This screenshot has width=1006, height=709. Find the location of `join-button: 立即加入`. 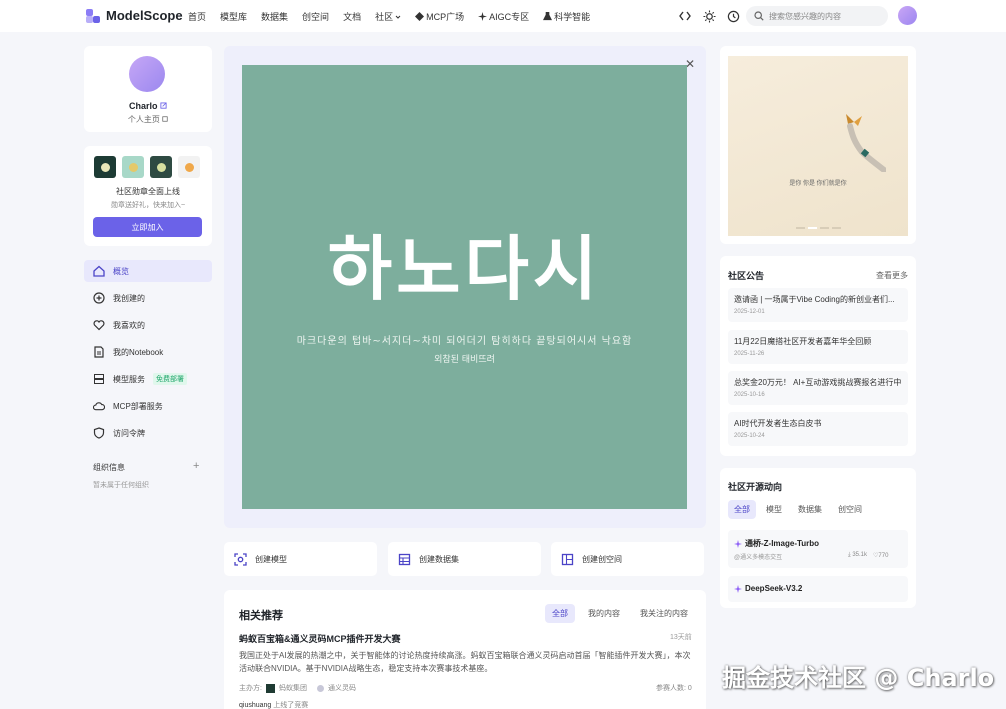

join-button: 立即加入 is located at coordinates (147, 227).